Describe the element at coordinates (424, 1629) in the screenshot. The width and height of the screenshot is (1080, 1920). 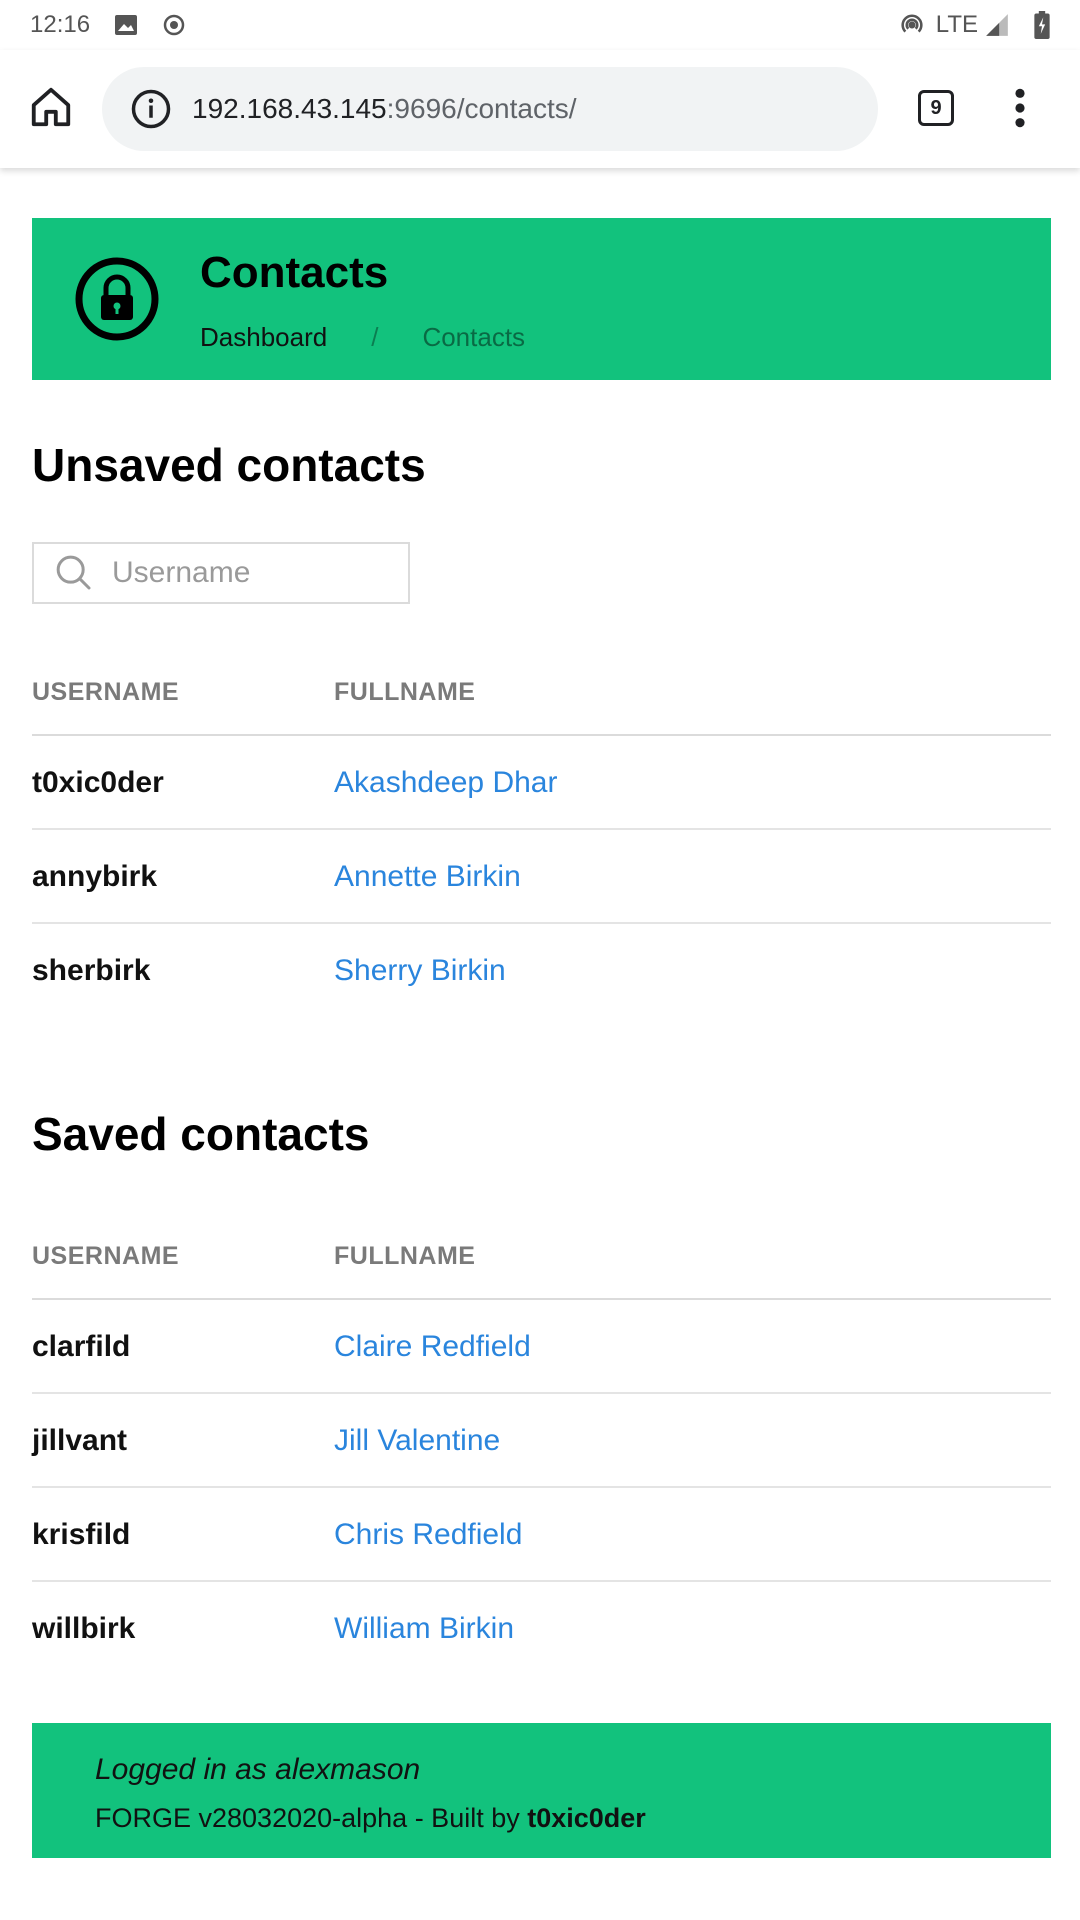
I see `fullname-link: William Birkin` at that location.